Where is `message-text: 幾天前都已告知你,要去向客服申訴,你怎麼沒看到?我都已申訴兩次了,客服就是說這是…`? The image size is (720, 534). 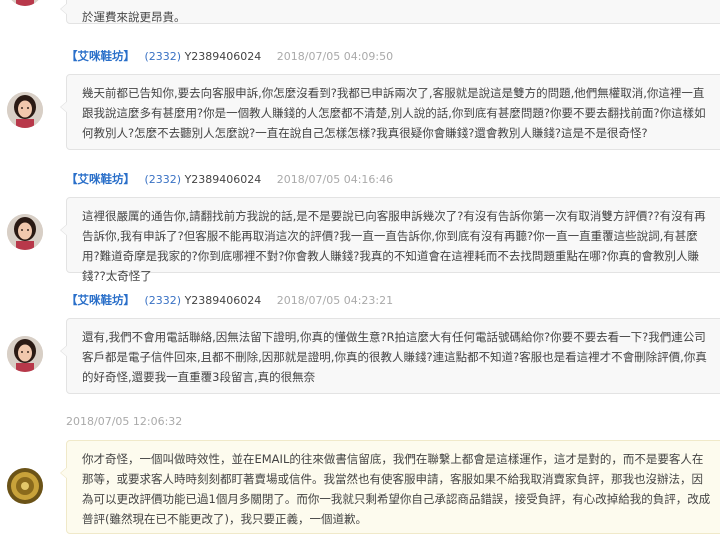 message-text: 幾天前都已告知你,要去向客服申訴,你怎麼沒看到?我都已申訴兩次了,客服就是說這是… is located at coordinates (394, 113).